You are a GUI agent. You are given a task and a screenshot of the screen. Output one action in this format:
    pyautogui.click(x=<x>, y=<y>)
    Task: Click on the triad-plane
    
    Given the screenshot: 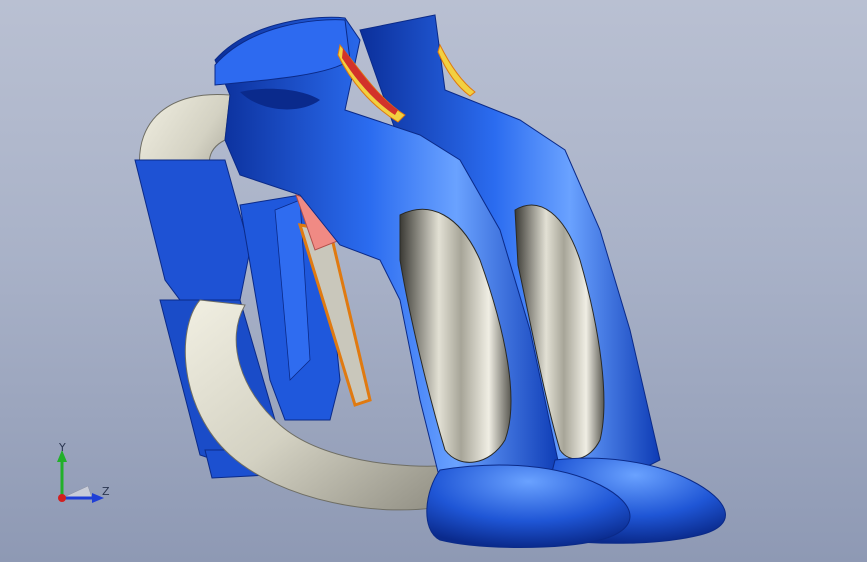 What is the action you would take?
    pyautogui.click(x=77, y=492)
    